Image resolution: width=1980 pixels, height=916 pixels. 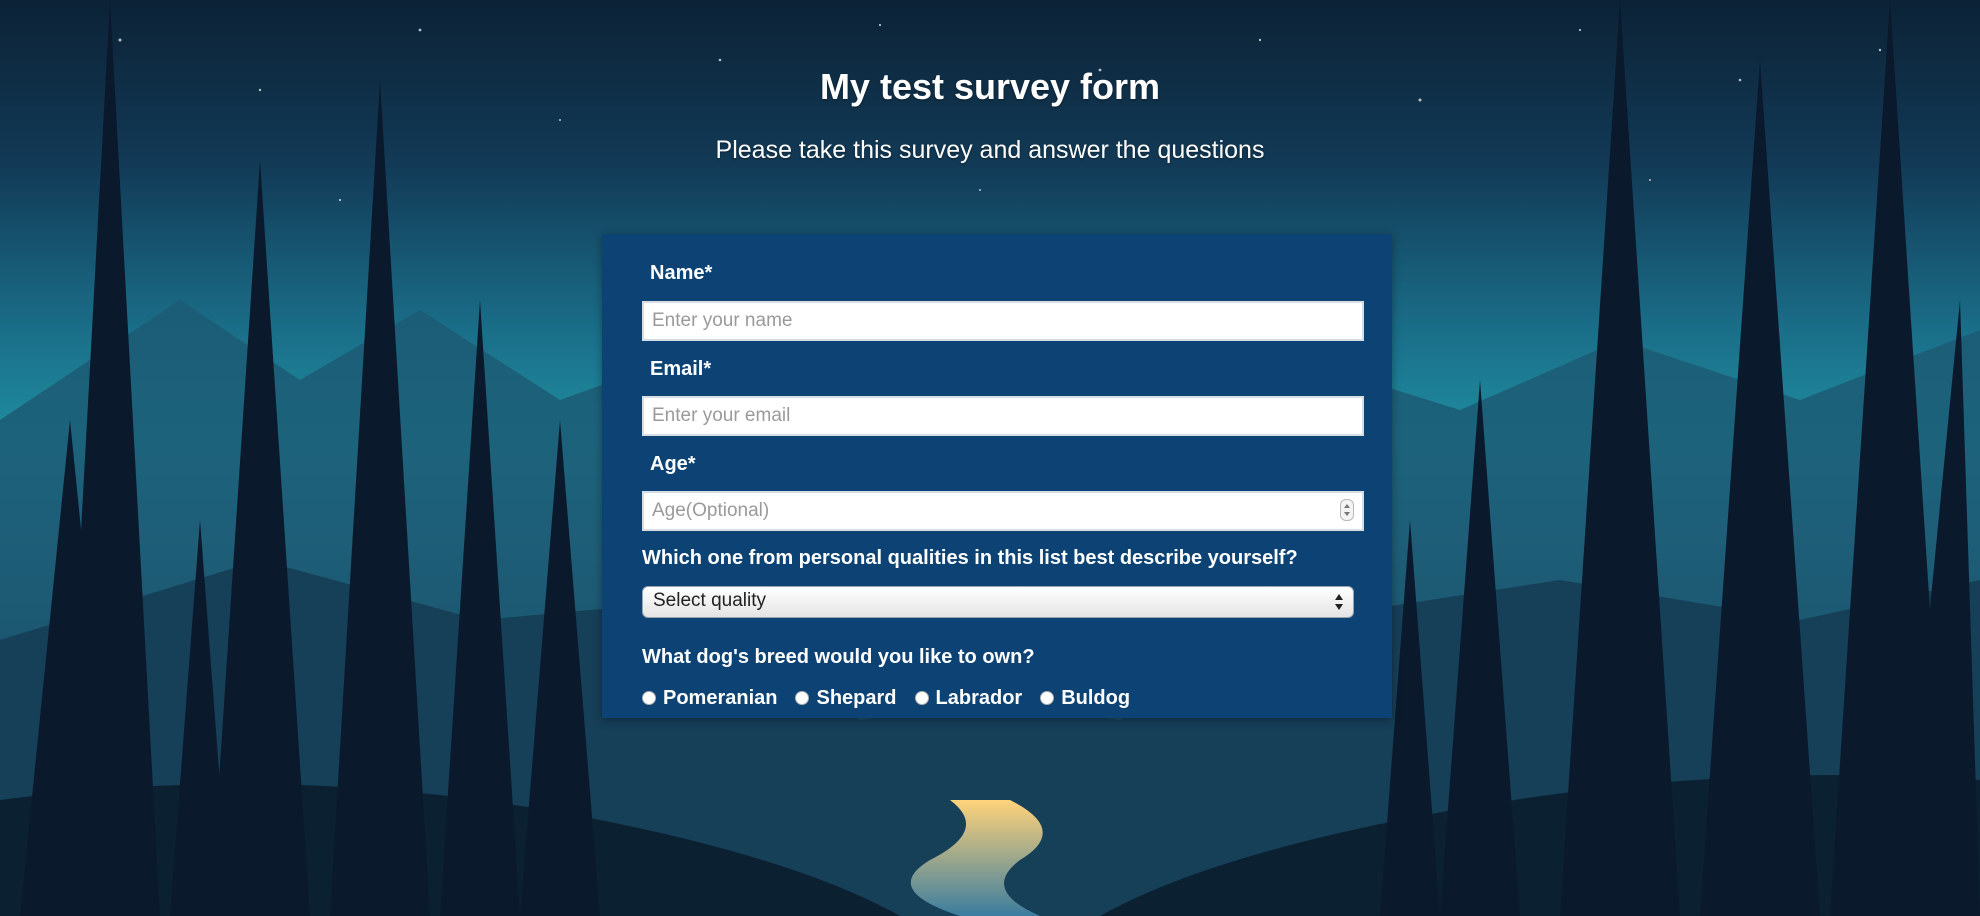 I want to click on age-input, so click(x=1003, y=511).